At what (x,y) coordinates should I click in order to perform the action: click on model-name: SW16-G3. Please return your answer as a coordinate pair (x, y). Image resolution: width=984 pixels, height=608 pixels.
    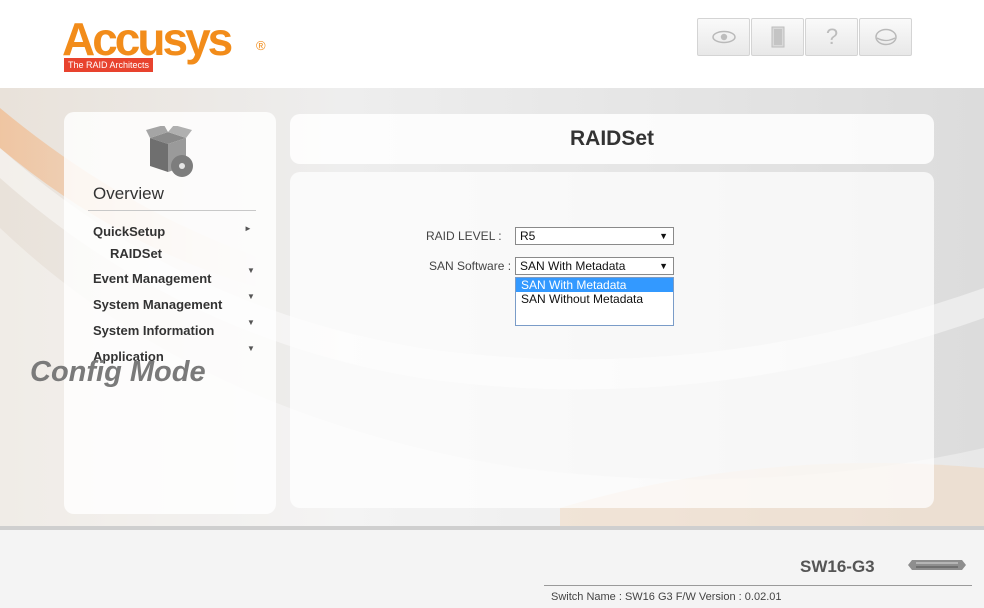
    Looking at the image, I should click on (837, 566).